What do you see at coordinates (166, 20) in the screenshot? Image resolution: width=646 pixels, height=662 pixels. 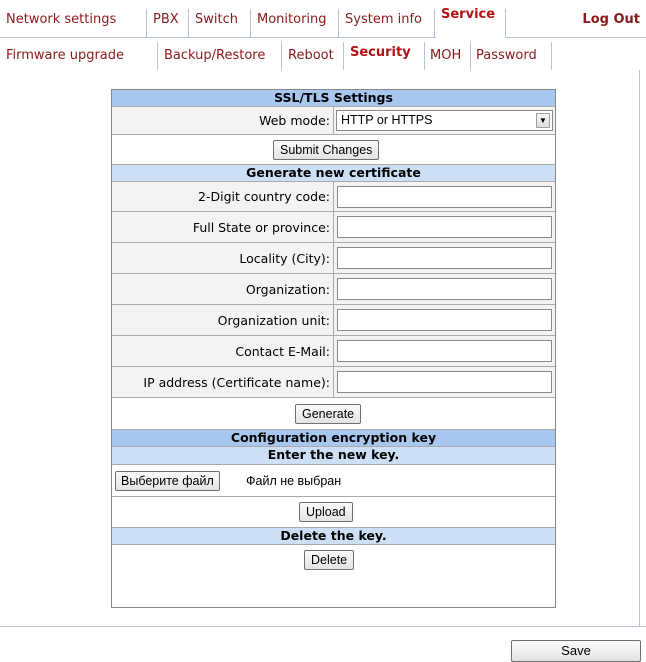 I see `tab-pbx: PBX` at bounding box center [166, 20].